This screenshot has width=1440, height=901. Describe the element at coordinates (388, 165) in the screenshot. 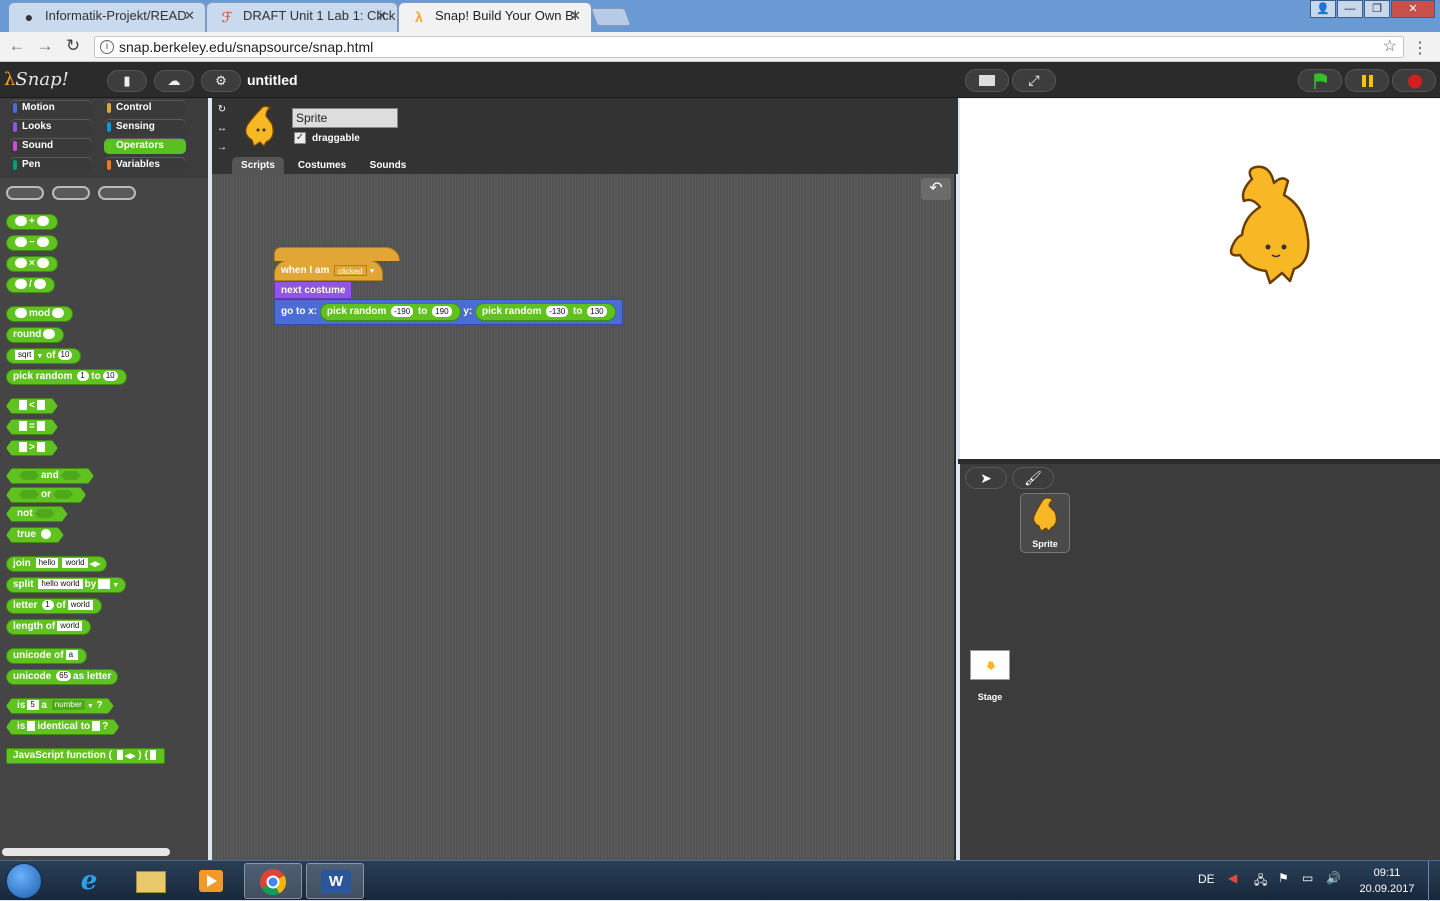

I see `tab-sounds: Sounds` at that location.